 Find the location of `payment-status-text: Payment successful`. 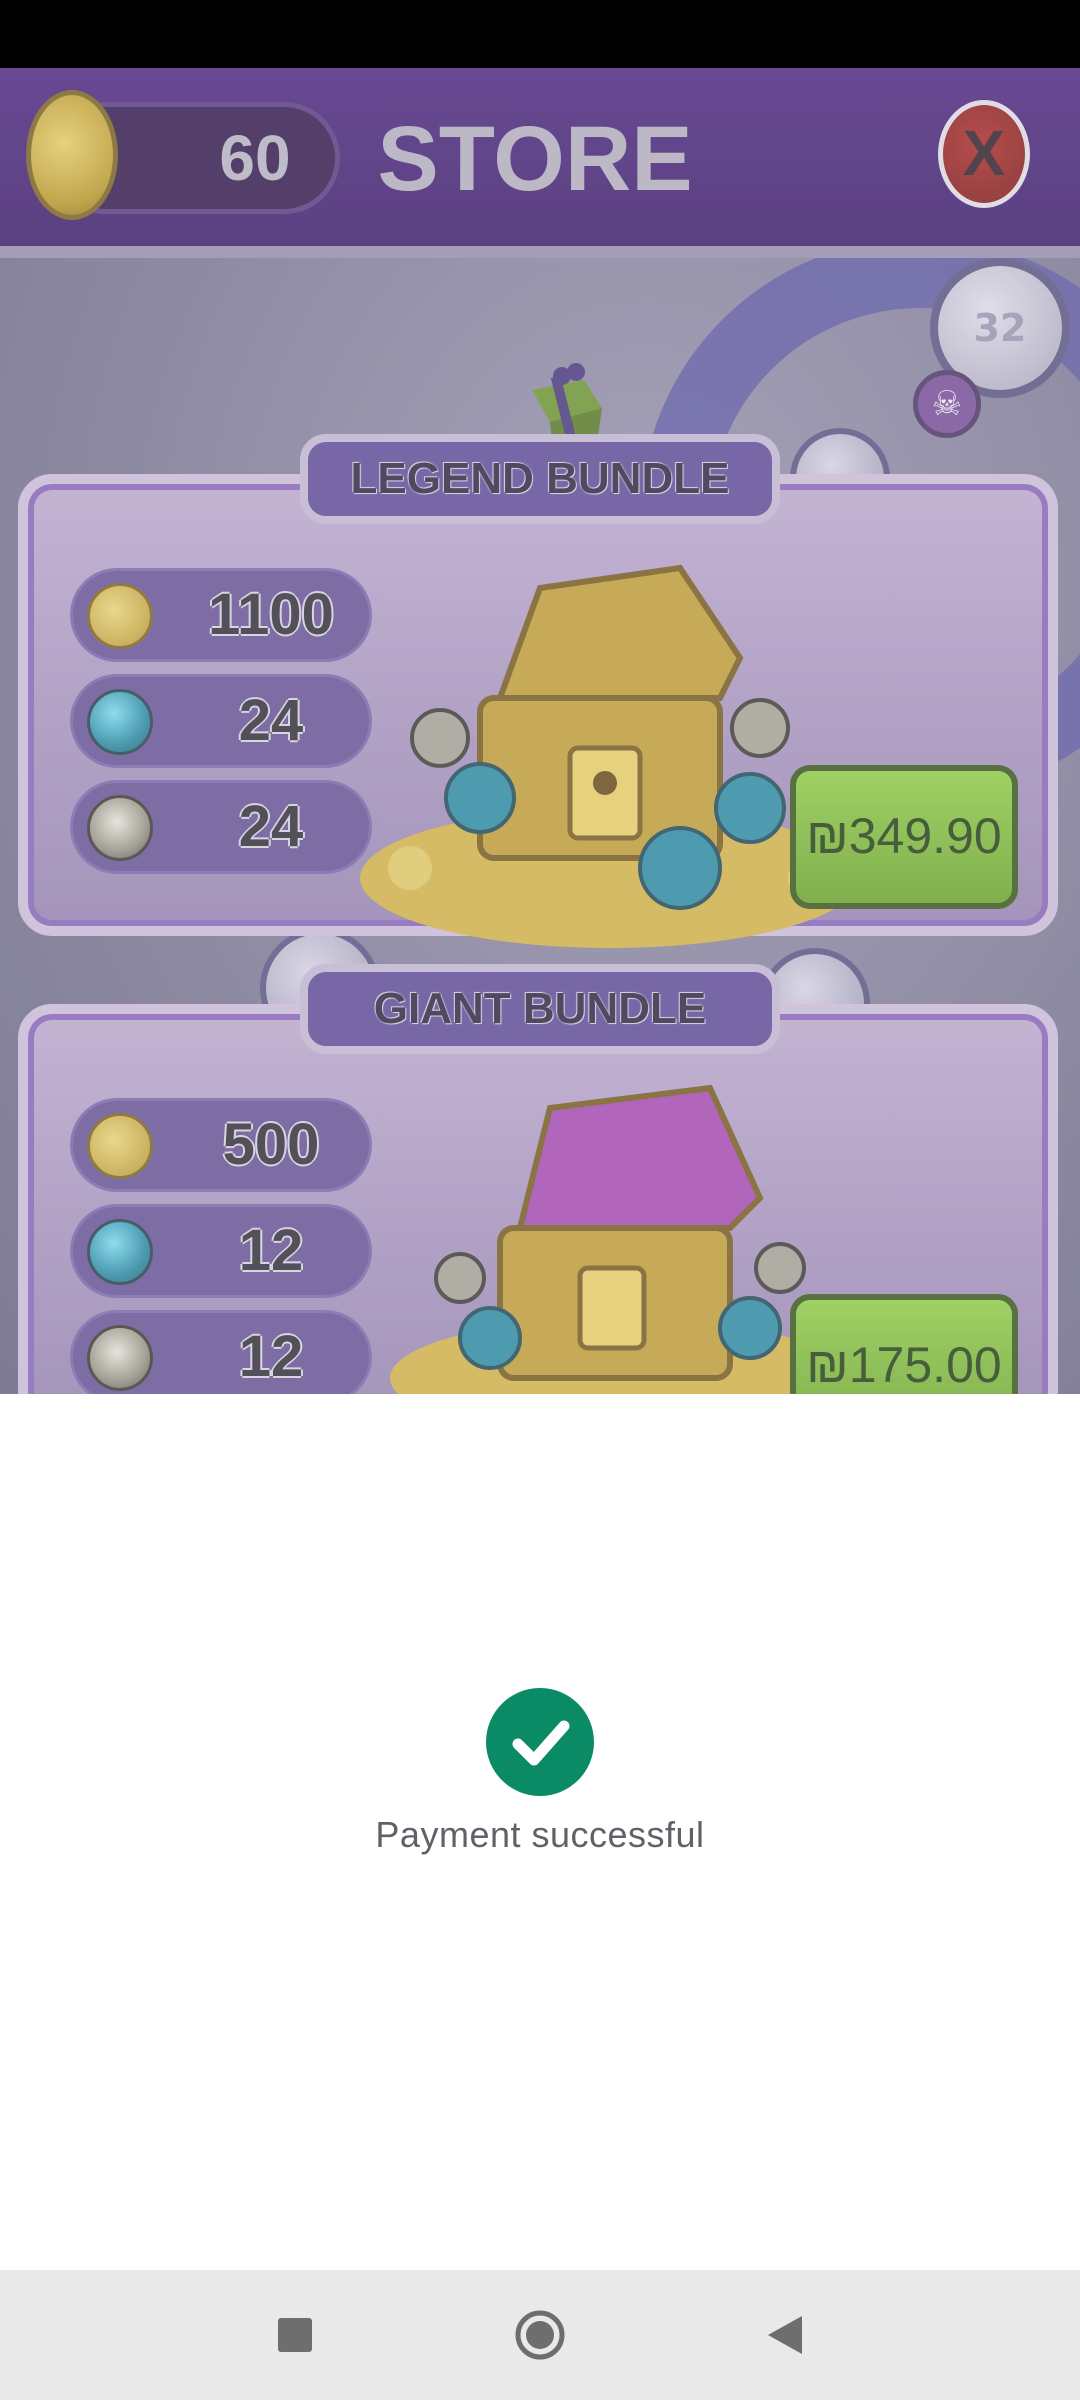

payment-status-text: Payment successful is located at coordinates (540, 1834).